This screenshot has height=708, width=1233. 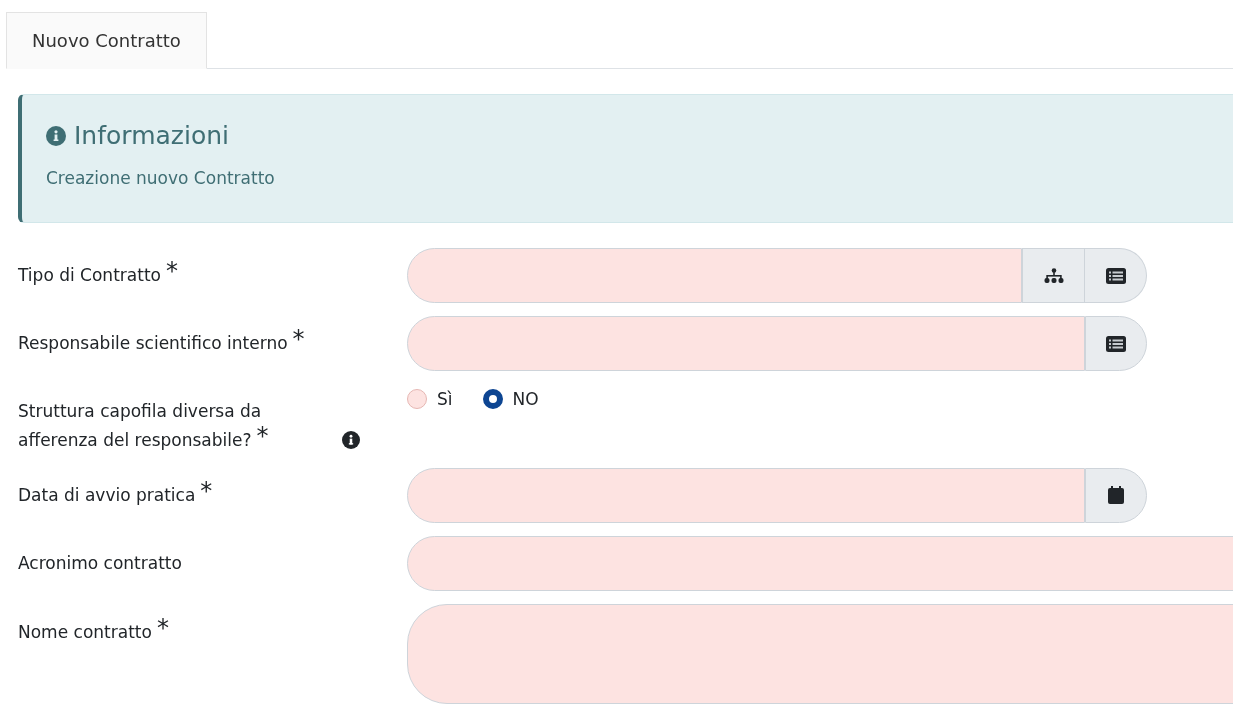 I want to click on calendar-icon, so click(x=1116, y=495).